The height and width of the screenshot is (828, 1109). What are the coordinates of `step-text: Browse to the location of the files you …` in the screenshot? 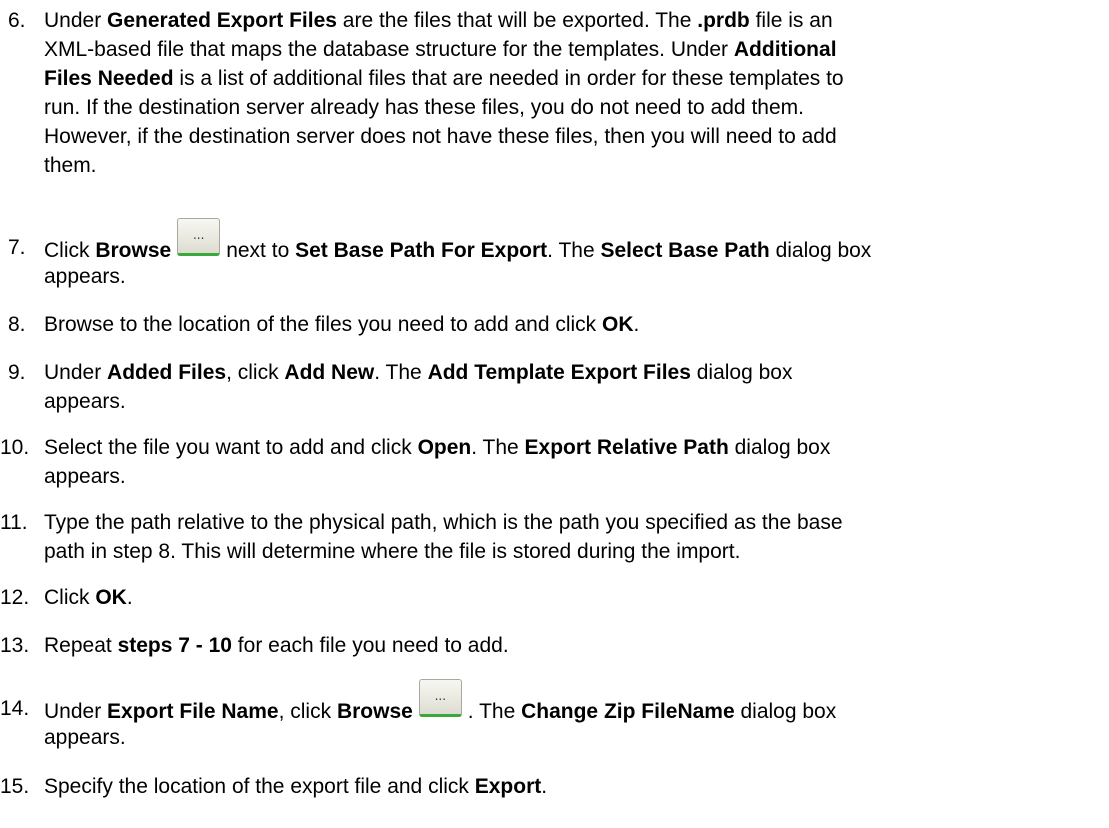 It's located at (561, 324).